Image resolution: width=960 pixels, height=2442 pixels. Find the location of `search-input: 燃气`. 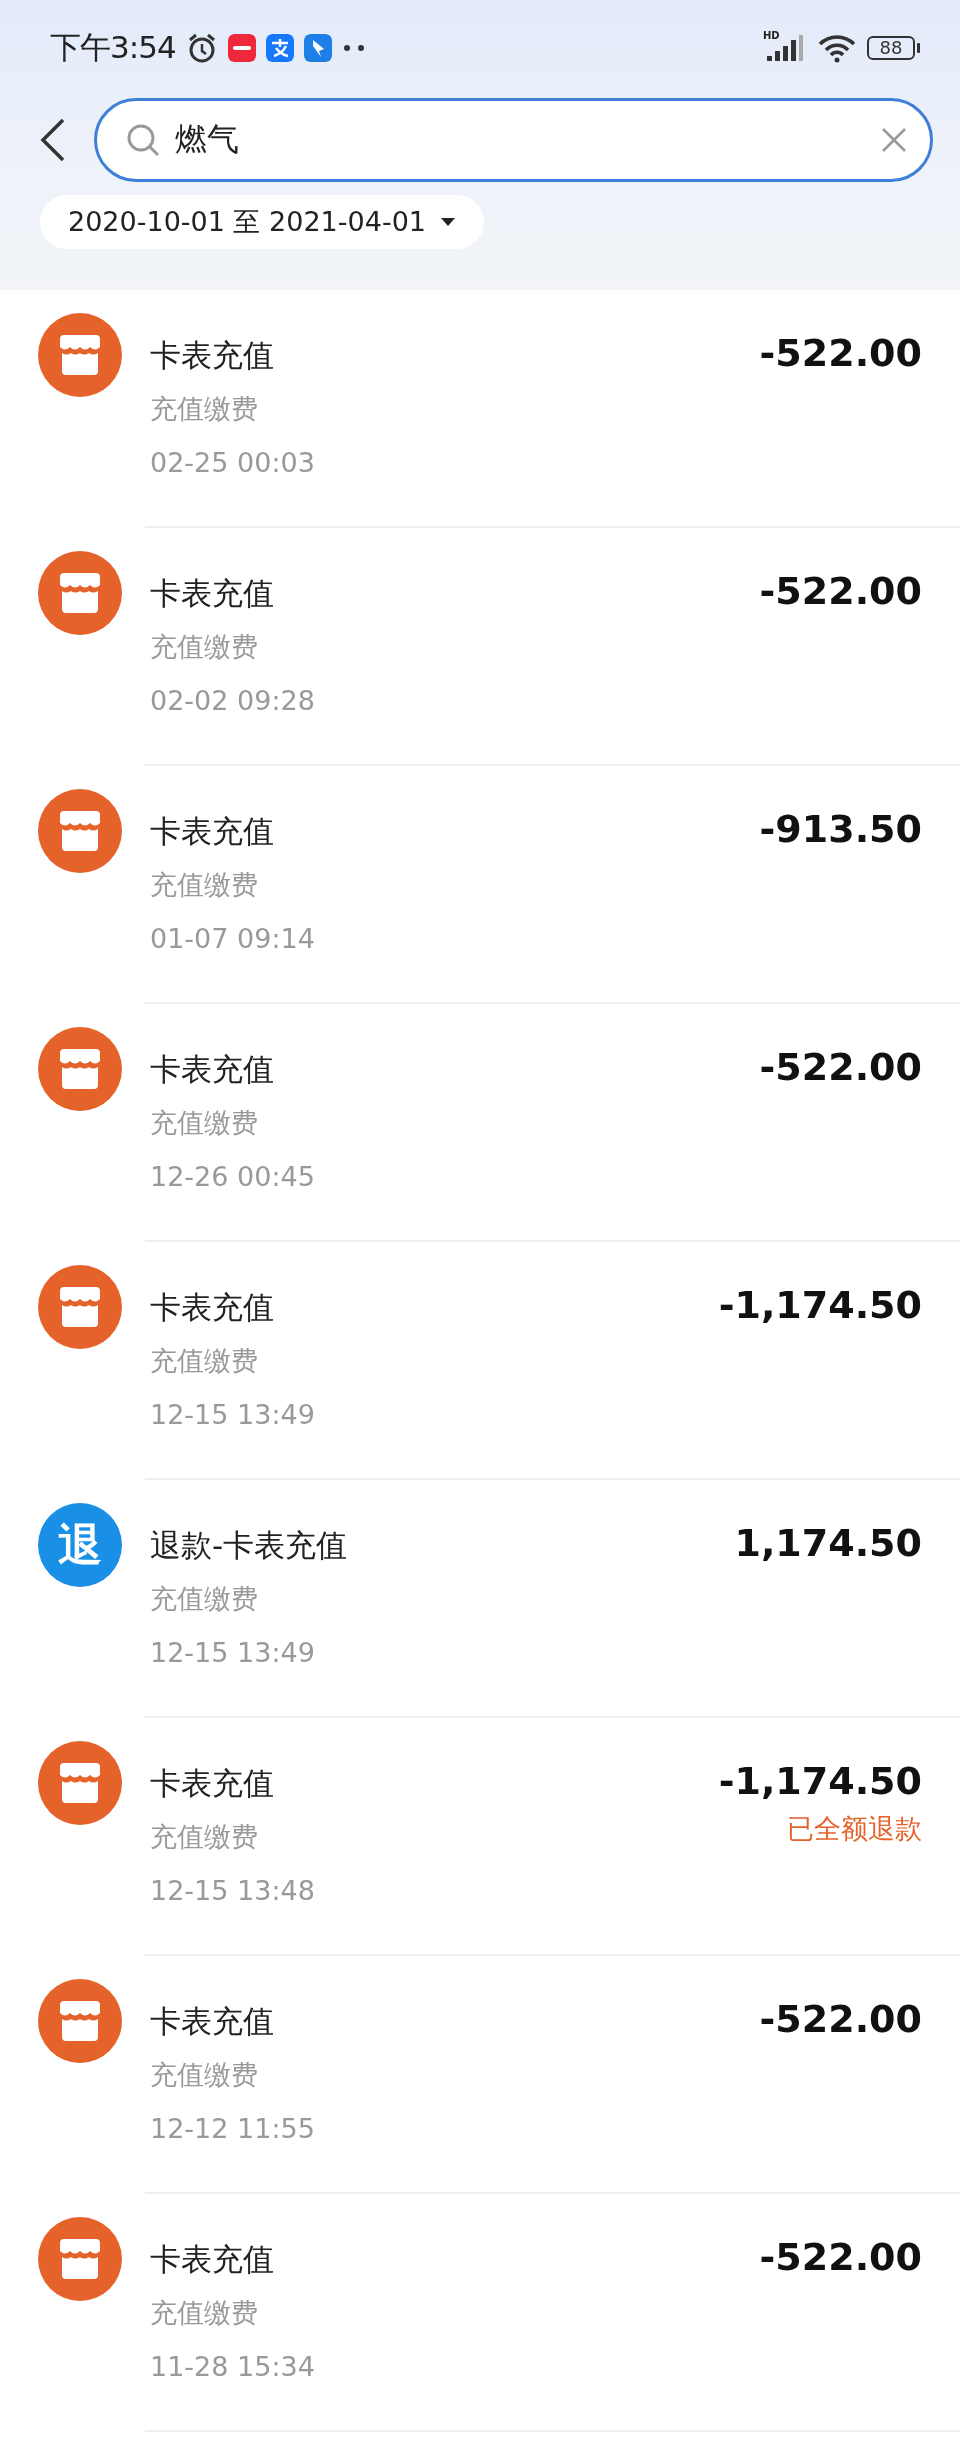

search-input: 燃气 is located at coordinates (520, 140).